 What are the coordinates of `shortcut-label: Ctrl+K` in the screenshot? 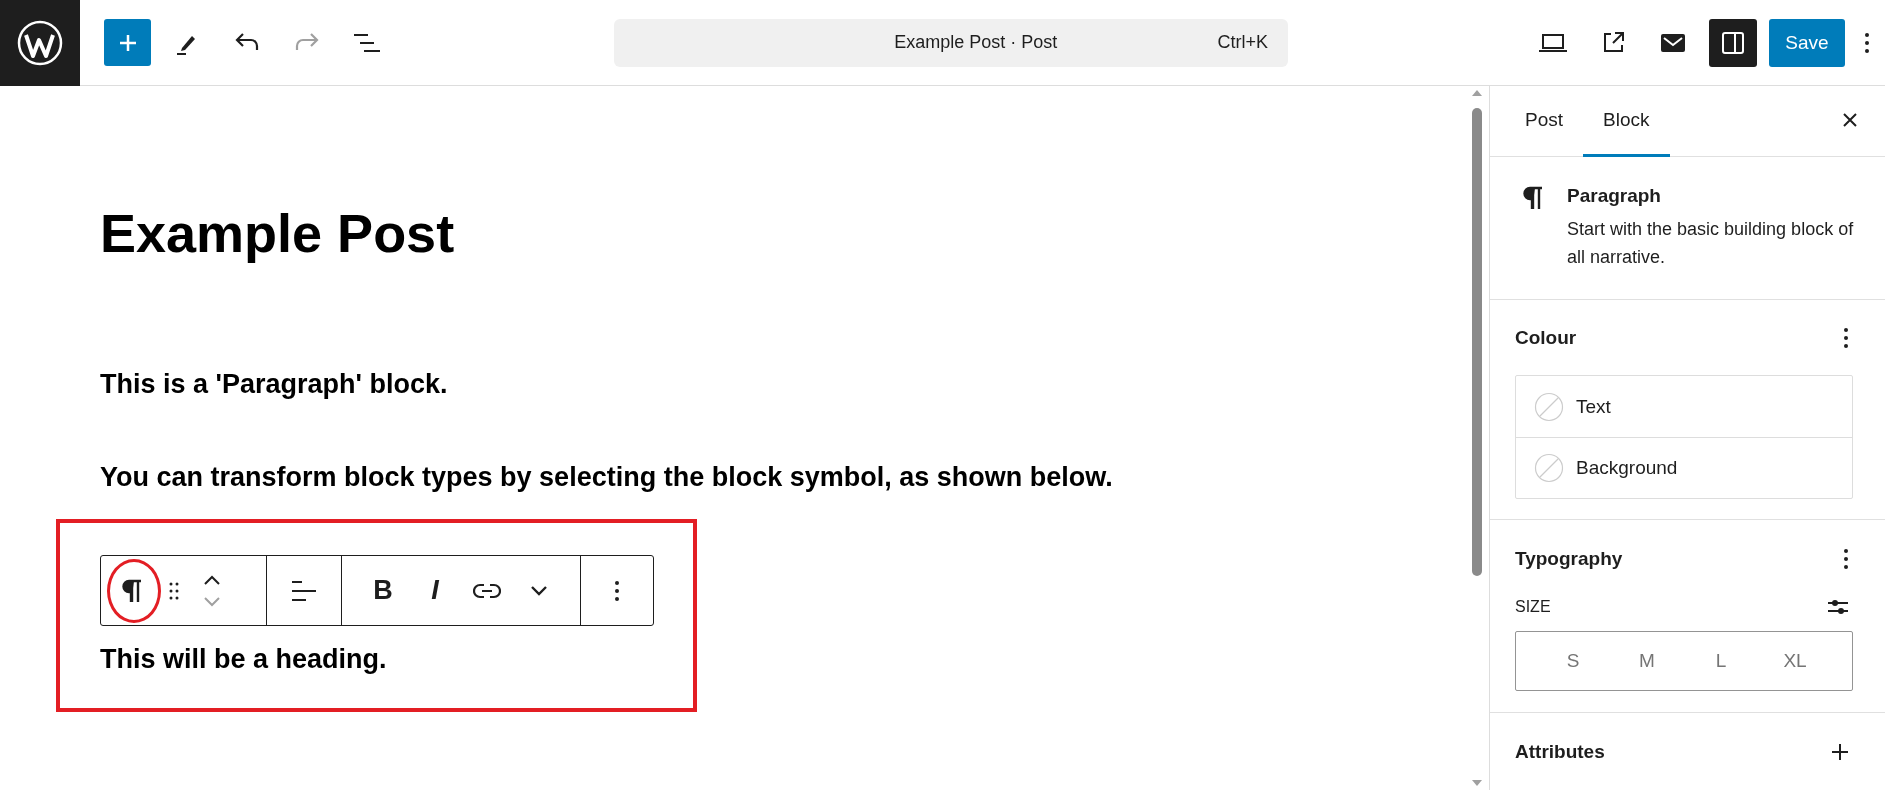 It's located at (1242, 42).